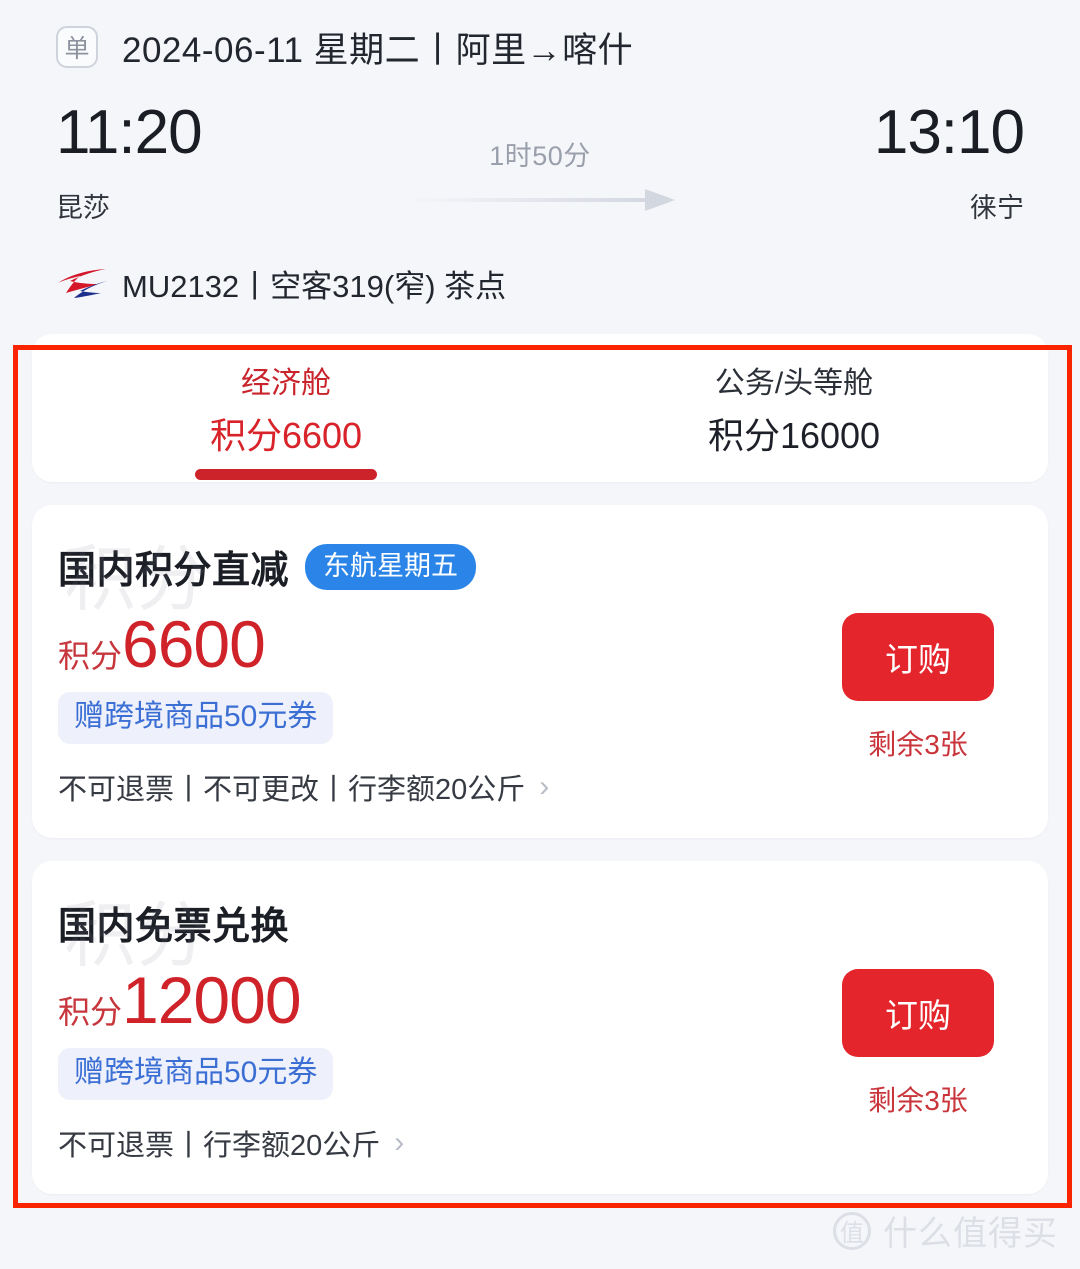 This screenshot has width=1080, height=1269. I want to click on tab-economy-points: 积分6600, so click(286, 435).